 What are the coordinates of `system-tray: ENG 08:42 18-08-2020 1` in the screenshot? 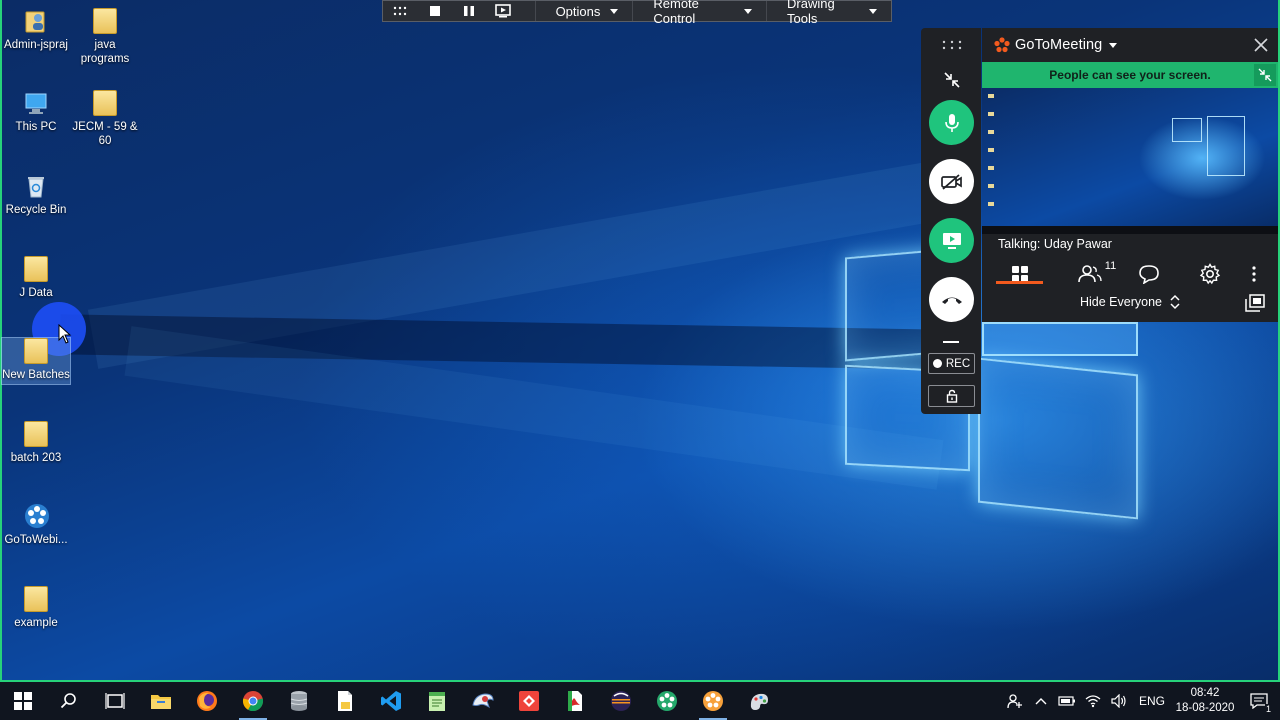 It's located at (1141, 701).